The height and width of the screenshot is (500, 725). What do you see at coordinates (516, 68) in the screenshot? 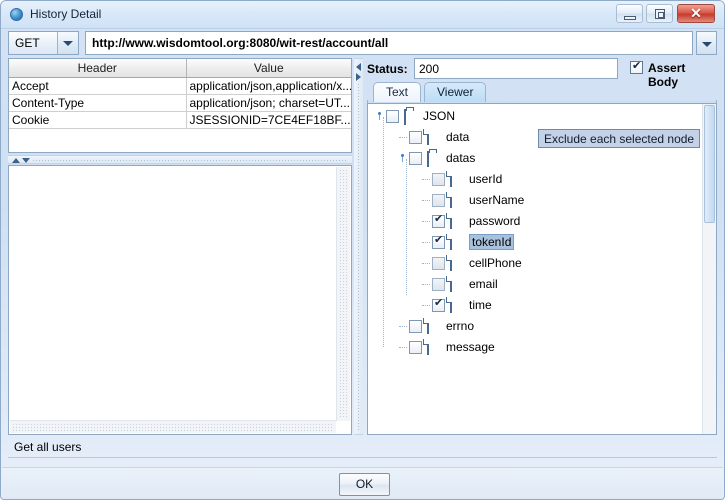
I see `status-input: 200` at bounding box center [516, 68].